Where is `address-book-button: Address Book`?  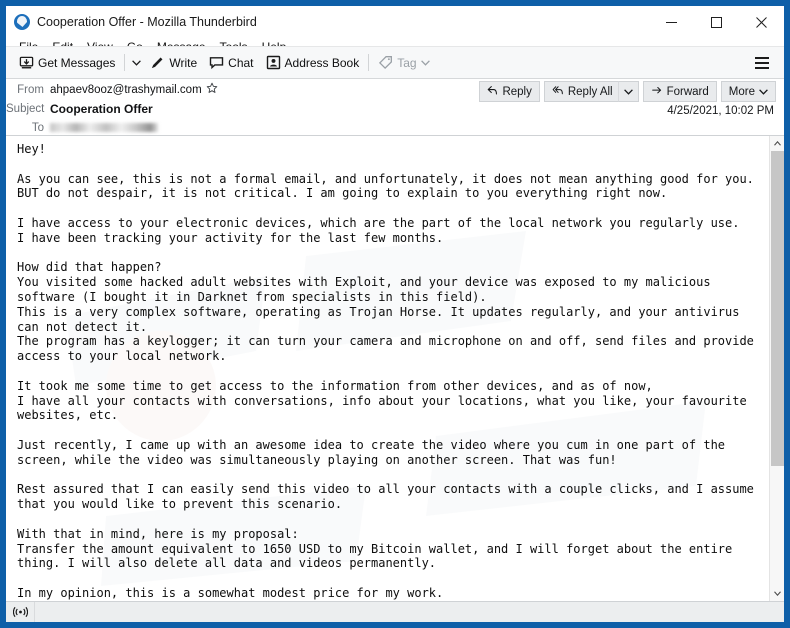
address-book-button: Address Book is located at coordinates (313, 63).